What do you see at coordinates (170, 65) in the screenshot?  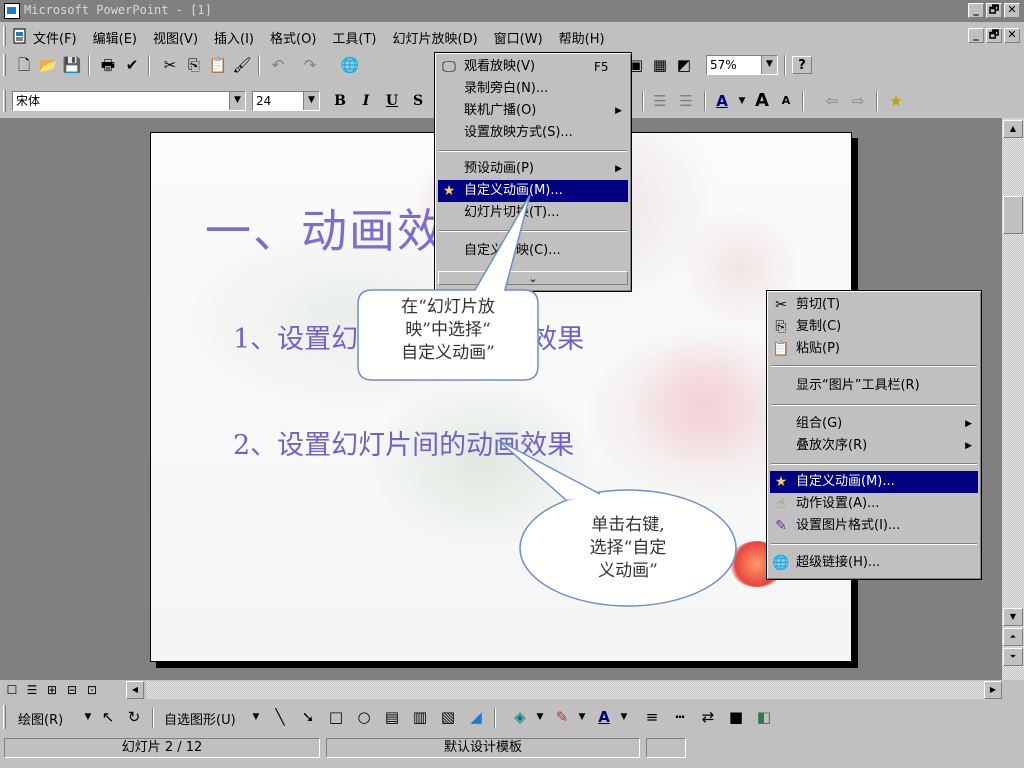 I see `cut-icon: ✂` at bounding box center [170, 65].